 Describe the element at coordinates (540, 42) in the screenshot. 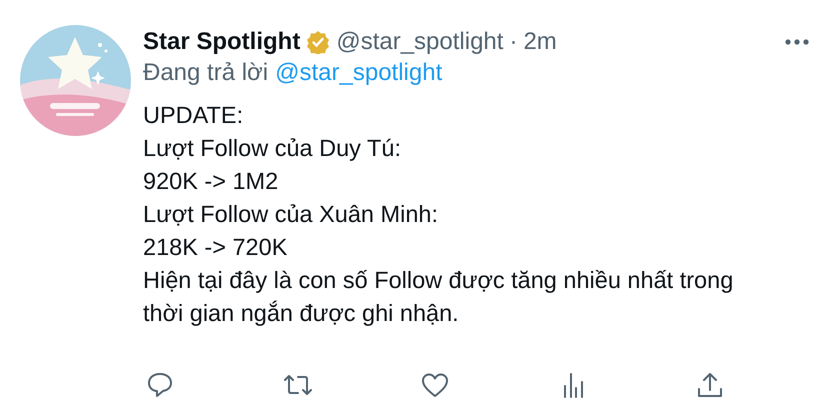

I see `timestamp: 2m` at that location.